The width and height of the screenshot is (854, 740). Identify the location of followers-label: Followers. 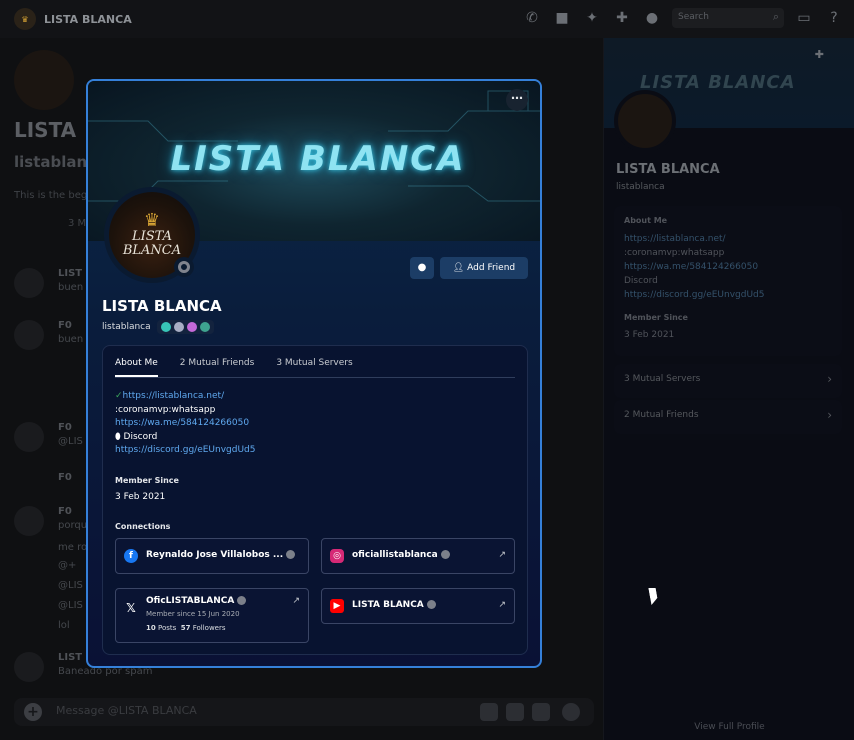
(209, 628).